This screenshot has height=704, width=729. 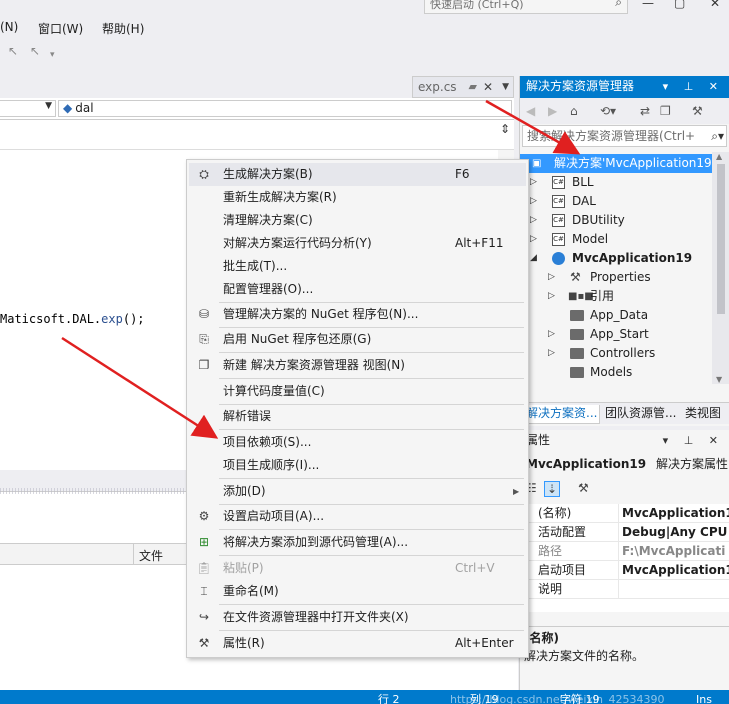 What do you see at coordinates (473, 87) in the screenshot?
I see `pin-icon: ▰` at bounding box center [473, 87].